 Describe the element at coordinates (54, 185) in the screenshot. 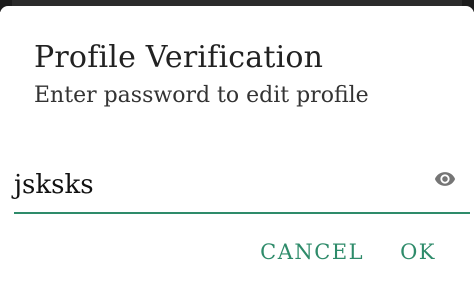

I see `password-input: jsksks` at that location.